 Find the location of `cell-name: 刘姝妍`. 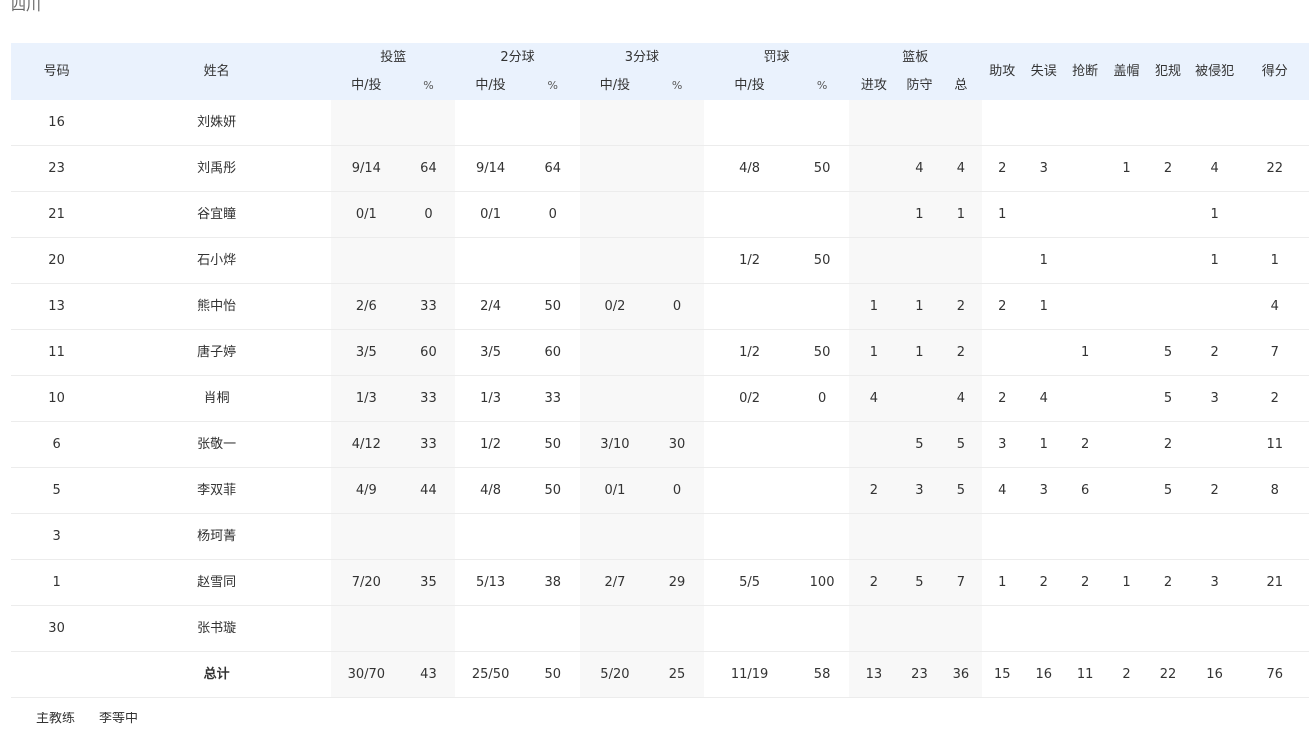

cell-name: 刘姝妍 is located at coordinates (217, 123).